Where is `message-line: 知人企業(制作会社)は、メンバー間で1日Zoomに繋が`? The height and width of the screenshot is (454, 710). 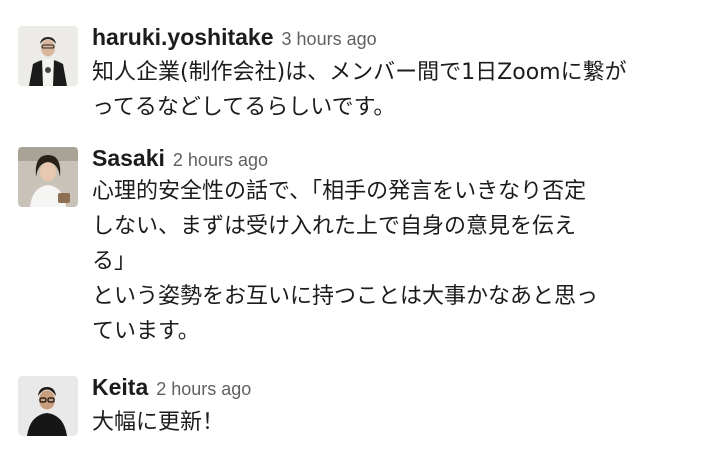
message-line: 知人企業(制作会社)は、メンバー間で1日Zoomに繋が is located at coordinates (359, 72).